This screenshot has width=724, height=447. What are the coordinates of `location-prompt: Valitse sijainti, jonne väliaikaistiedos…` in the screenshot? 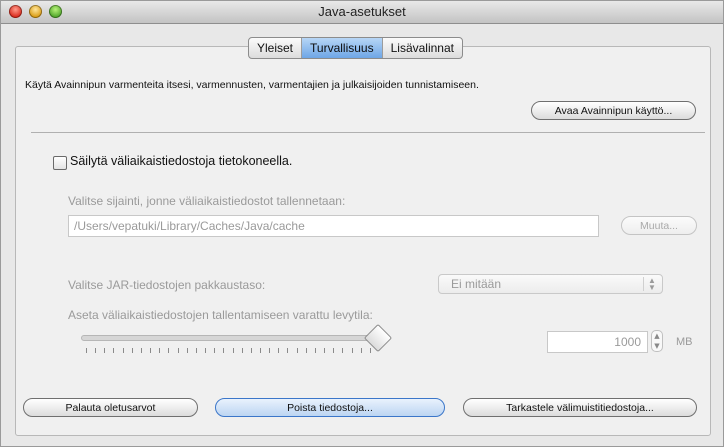 It's located at (207, 201).